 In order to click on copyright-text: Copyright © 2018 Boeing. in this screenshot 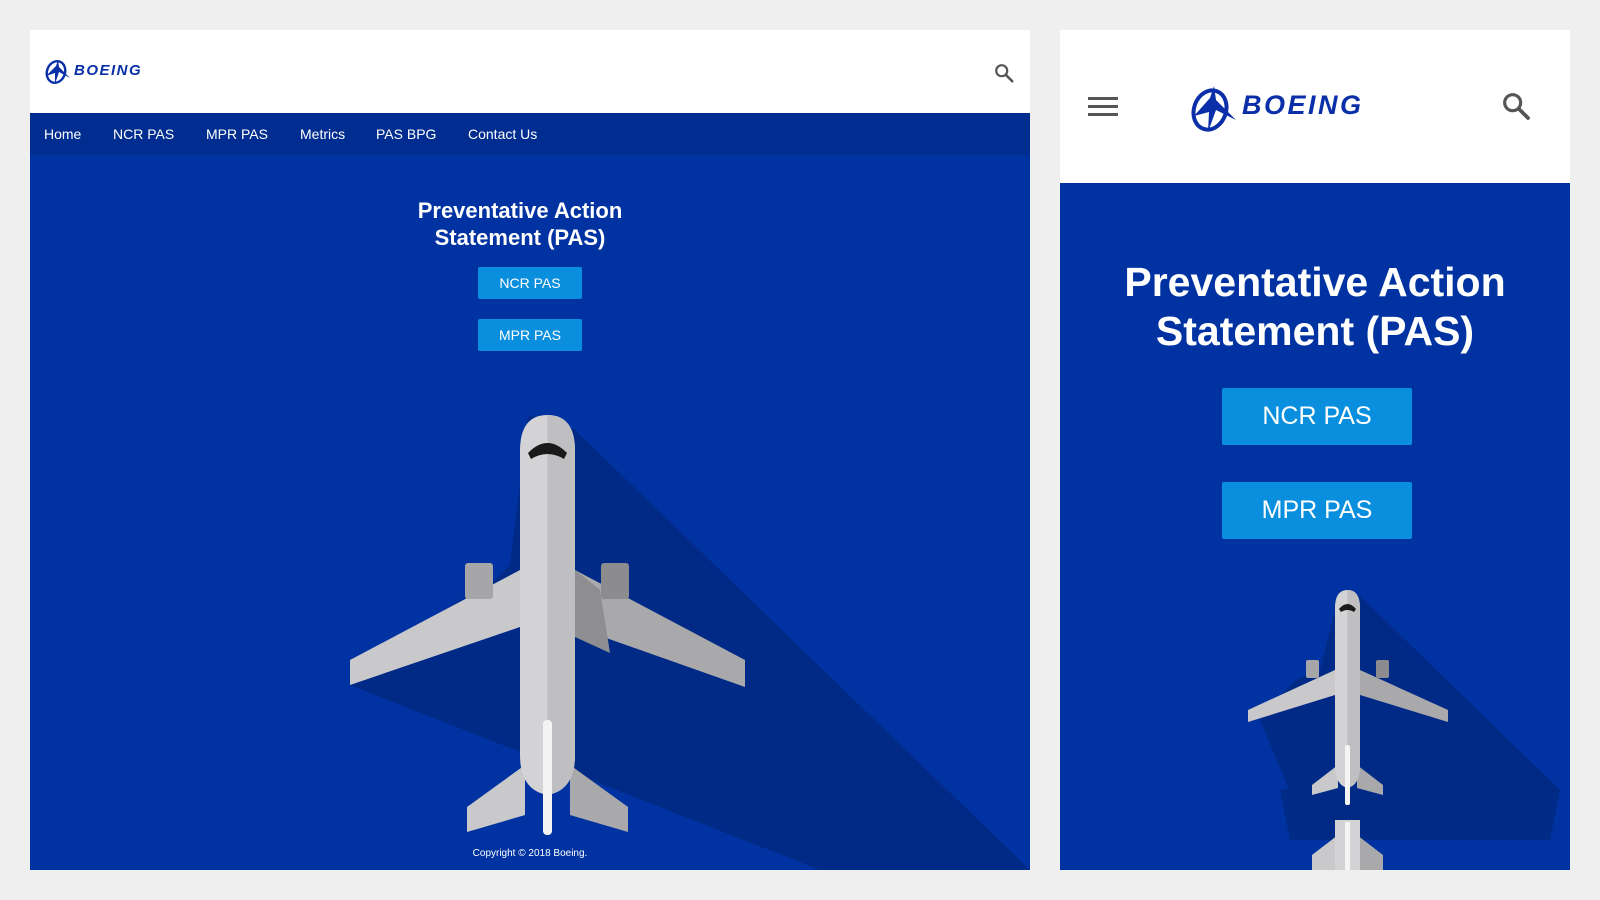, I will do `click(530, 853)`.